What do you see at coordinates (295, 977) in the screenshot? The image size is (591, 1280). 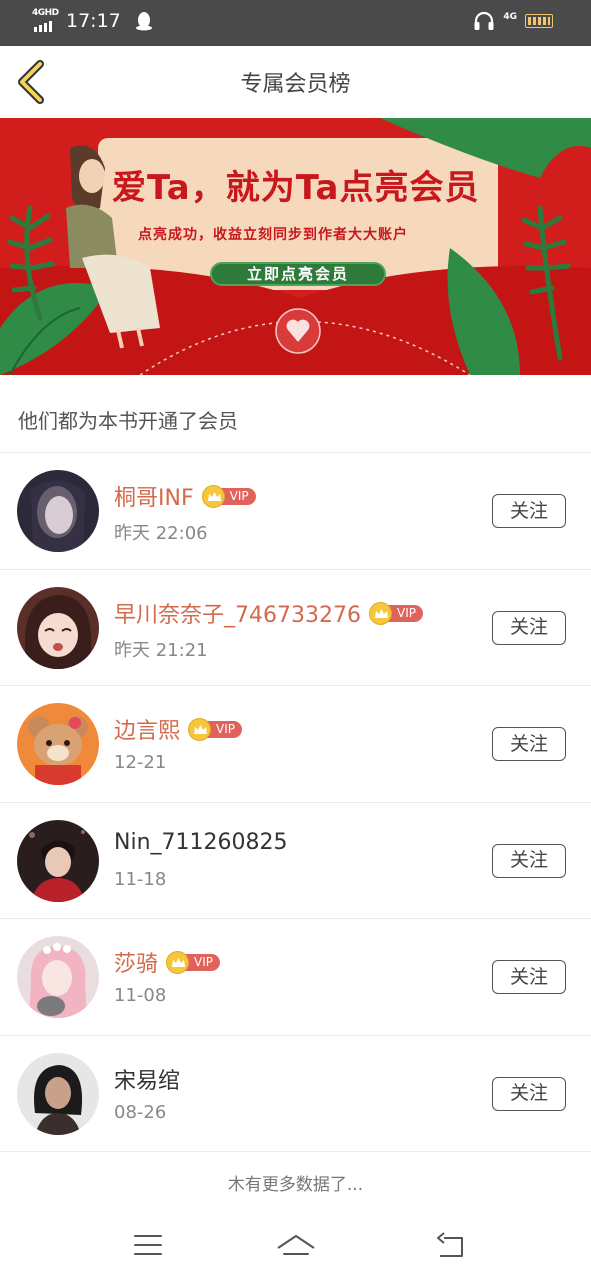 I see `member-row: 莎骑 VIP 11-08 关注` at bounding box center [295, 977].